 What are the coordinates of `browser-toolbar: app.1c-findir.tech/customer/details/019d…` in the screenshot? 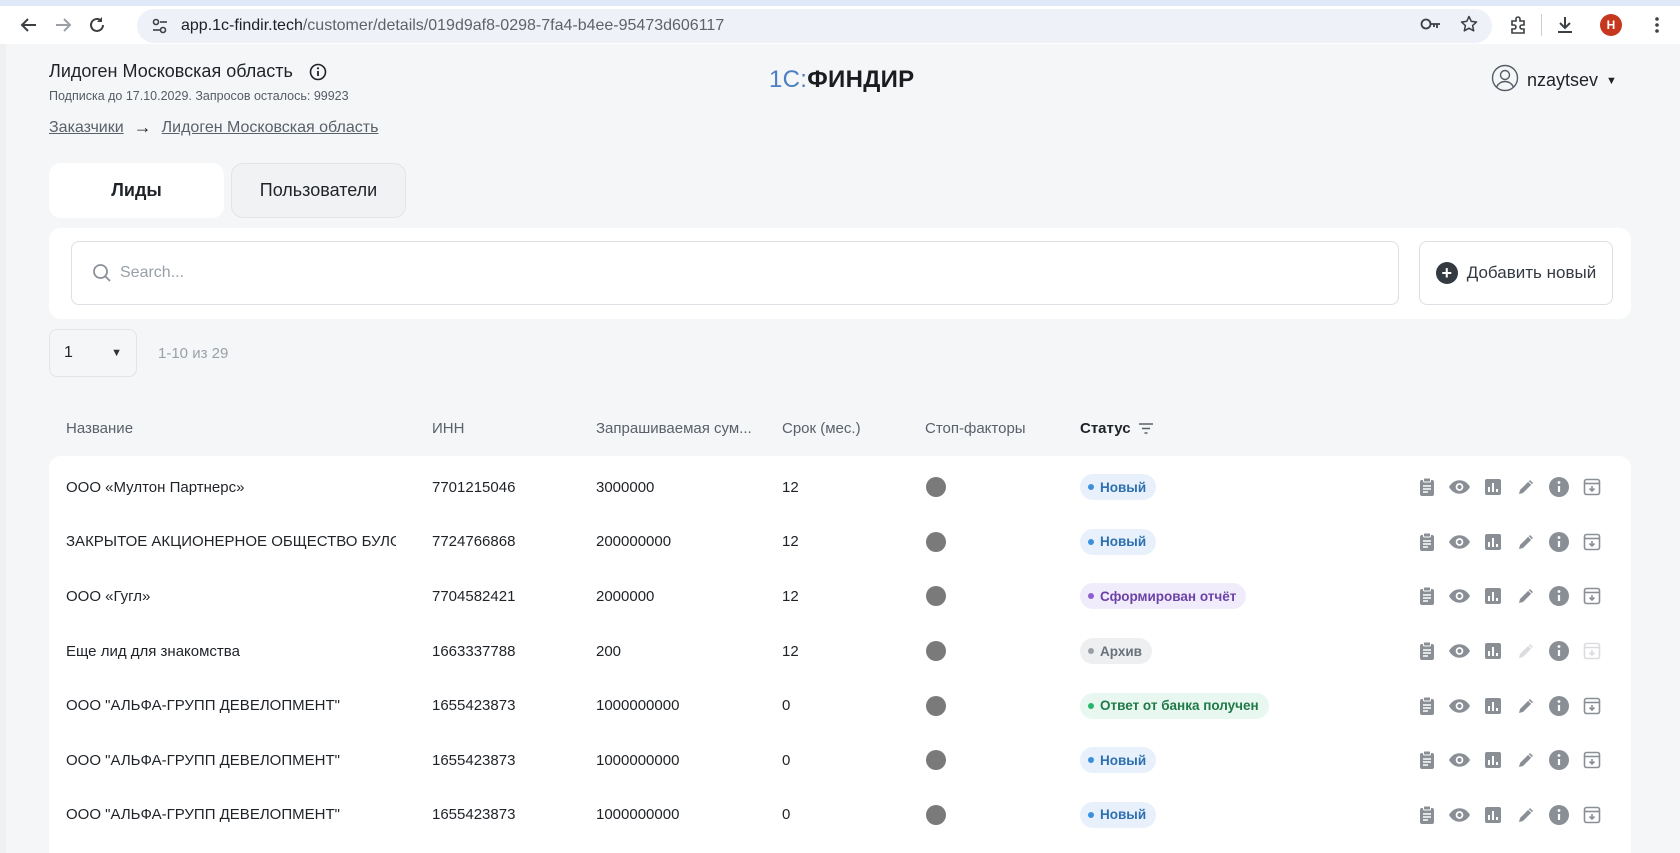 It's located at (840, 25).